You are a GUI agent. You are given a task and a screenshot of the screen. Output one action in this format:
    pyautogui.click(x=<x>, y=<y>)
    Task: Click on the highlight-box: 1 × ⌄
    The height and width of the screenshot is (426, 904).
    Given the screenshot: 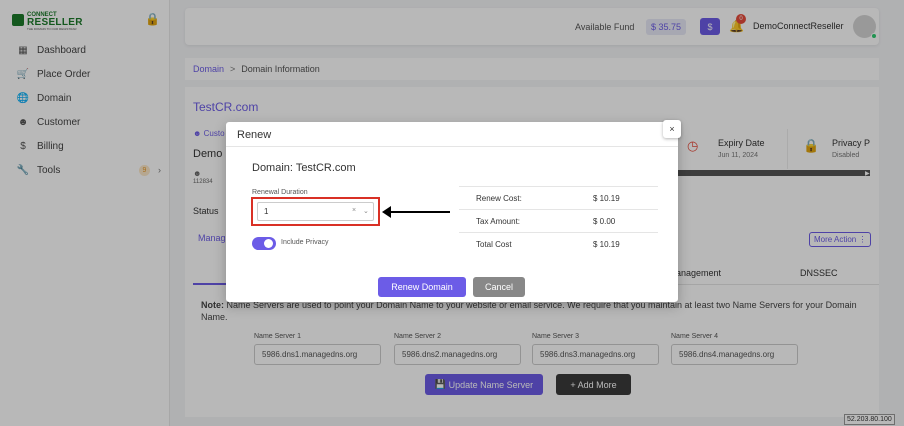 What is the action you would take?
    pyautogui.click(x=315, y=211)
    